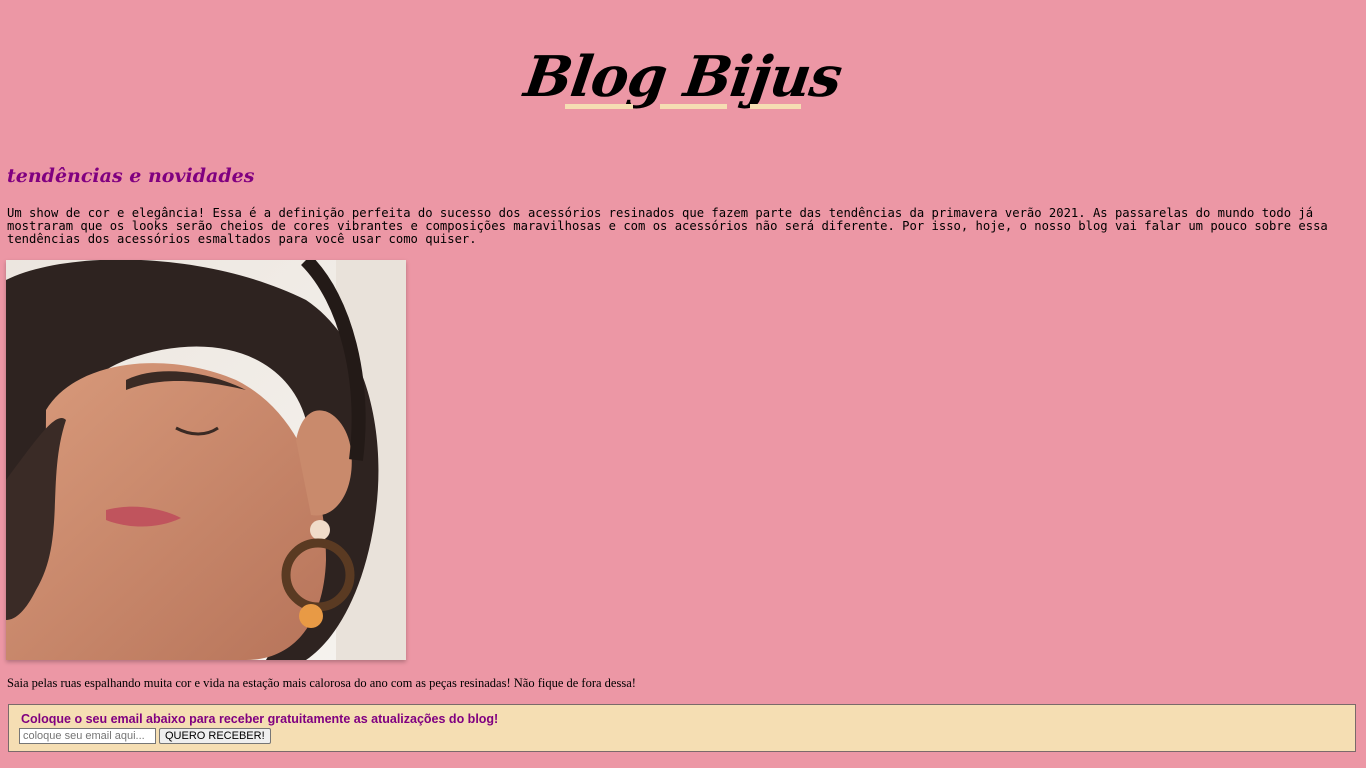  What do you see at coordinates (215, 736) in the screenshot?
I see `subscribe-button: QUERO RECEBER!` at bounding box center [215, 736].